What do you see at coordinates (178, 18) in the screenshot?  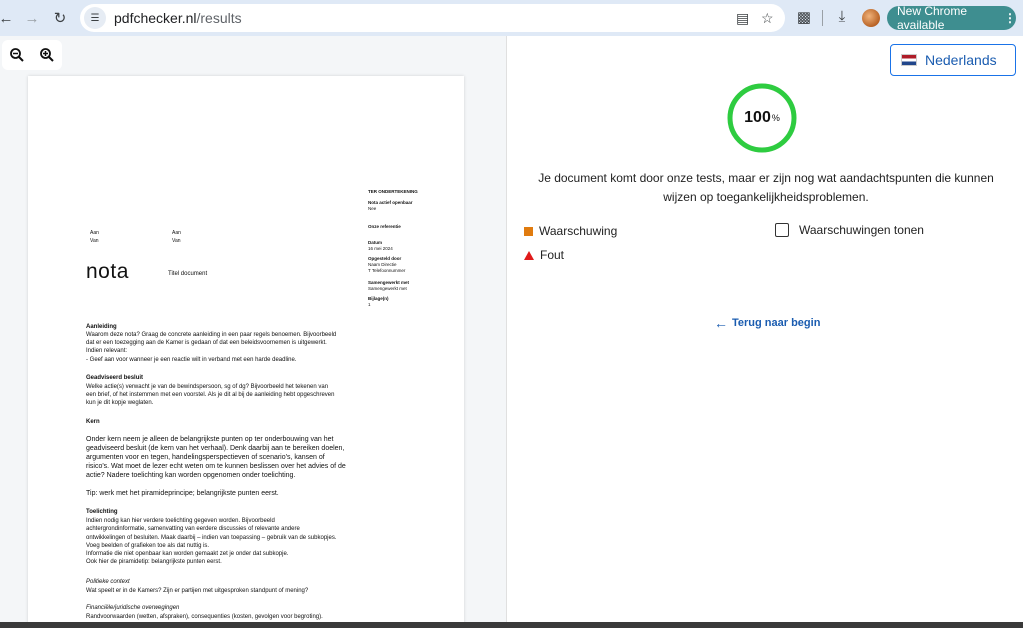 I see `url-text: pdfchecker.nl/results` at bounding box center [178, 18].